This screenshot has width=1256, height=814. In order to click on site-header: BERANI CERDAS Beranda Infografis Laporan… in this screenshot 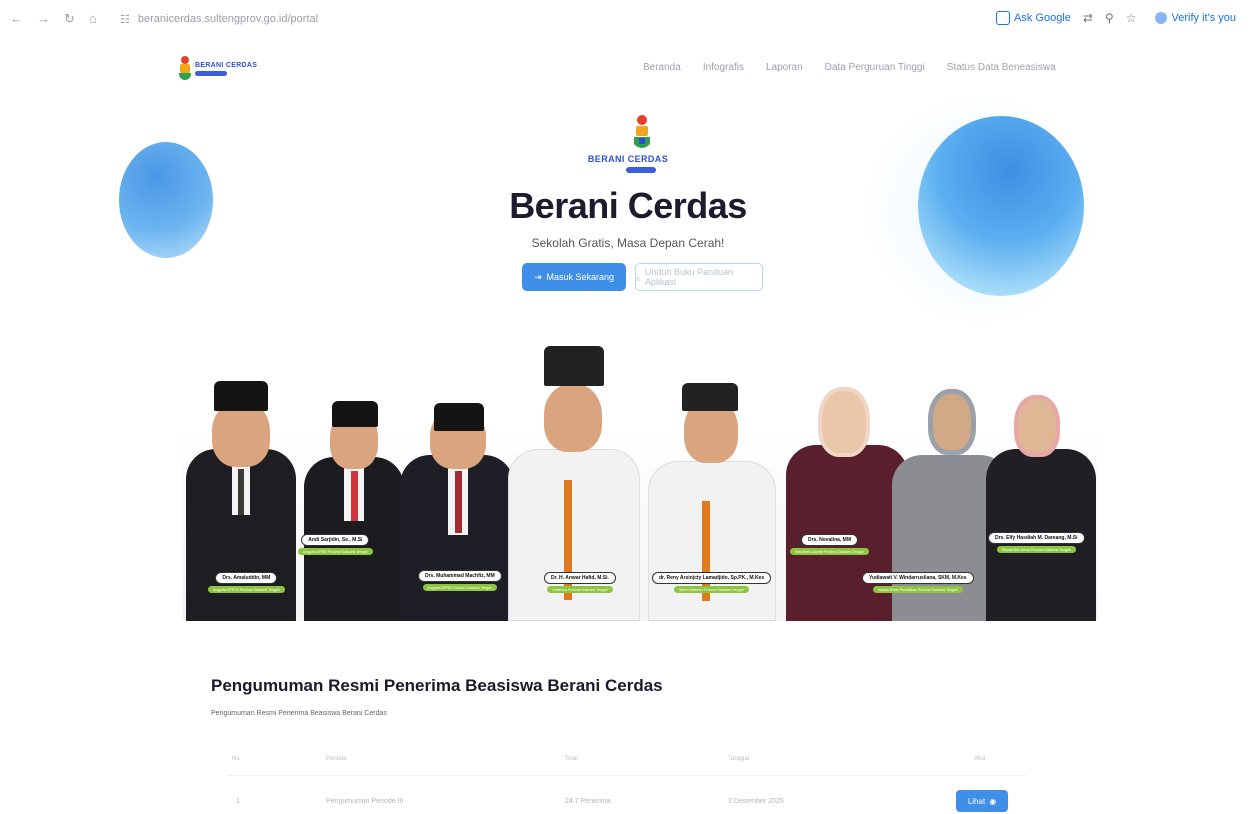, I will do `click(628, 72)`.